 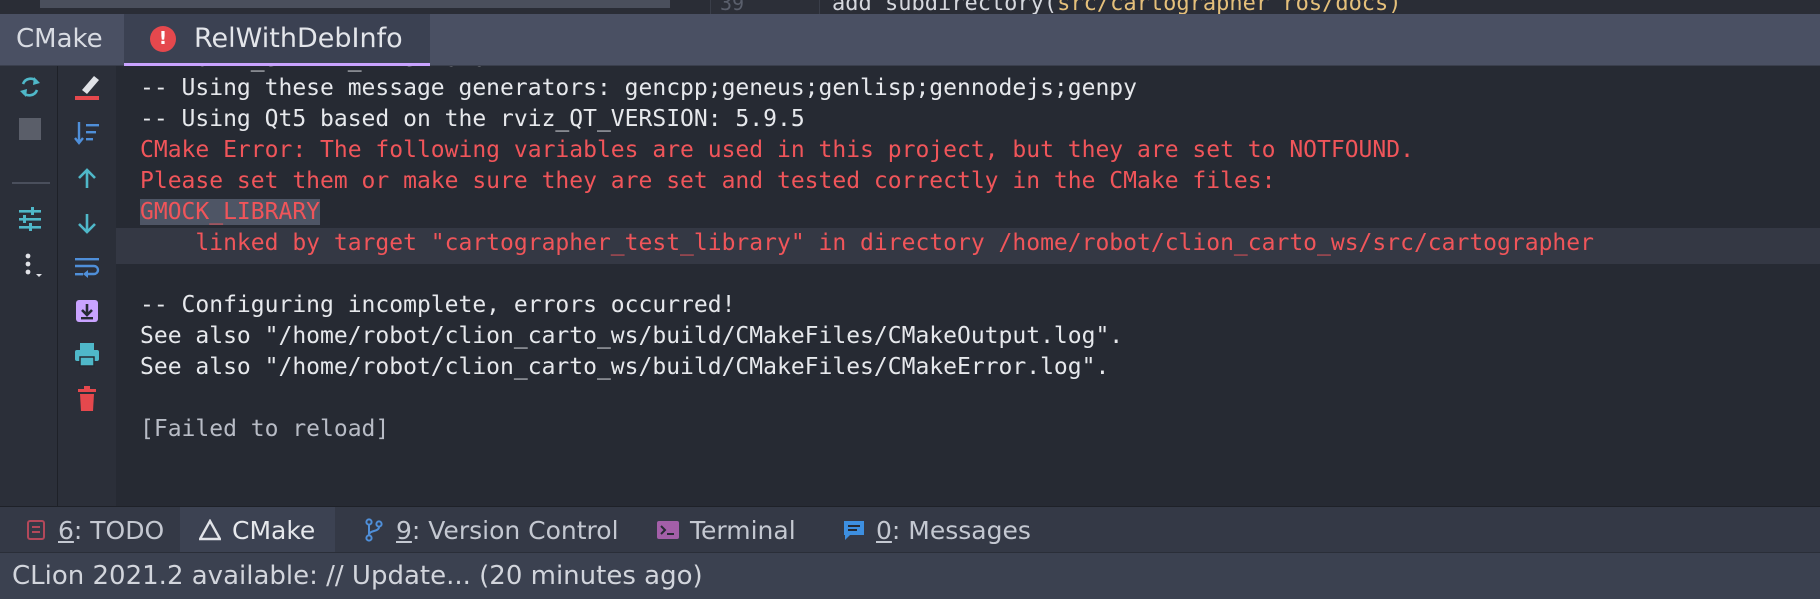 I want to click on up-arrow-icon, so click(x=87, y=179).